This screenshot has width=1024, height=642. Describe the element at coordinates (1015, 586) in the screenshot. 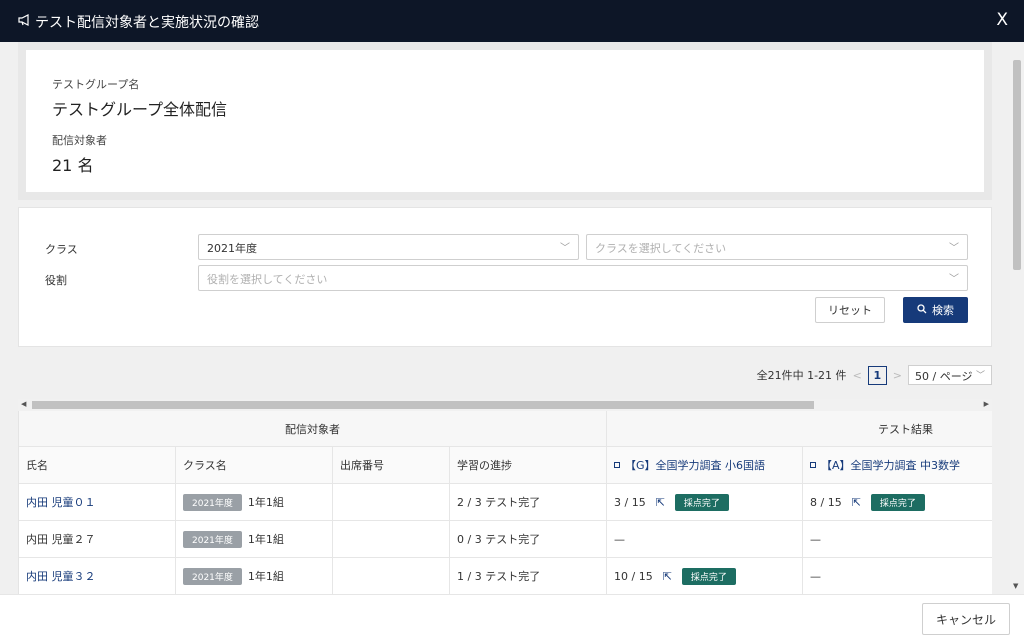

I see `scroll-down-icon: ▼` at that location.